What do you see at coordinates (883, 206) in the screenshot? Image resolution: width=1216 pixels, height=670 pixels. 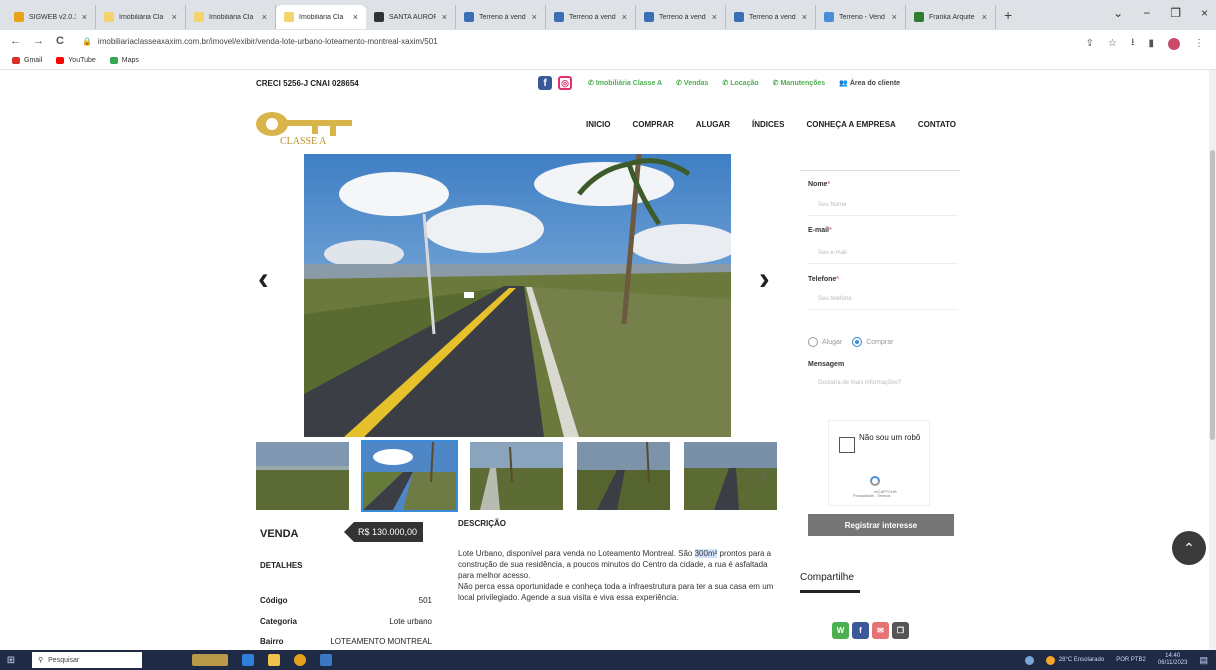 I see `name-field: Seu Nome` at bounding box center [883, 206].